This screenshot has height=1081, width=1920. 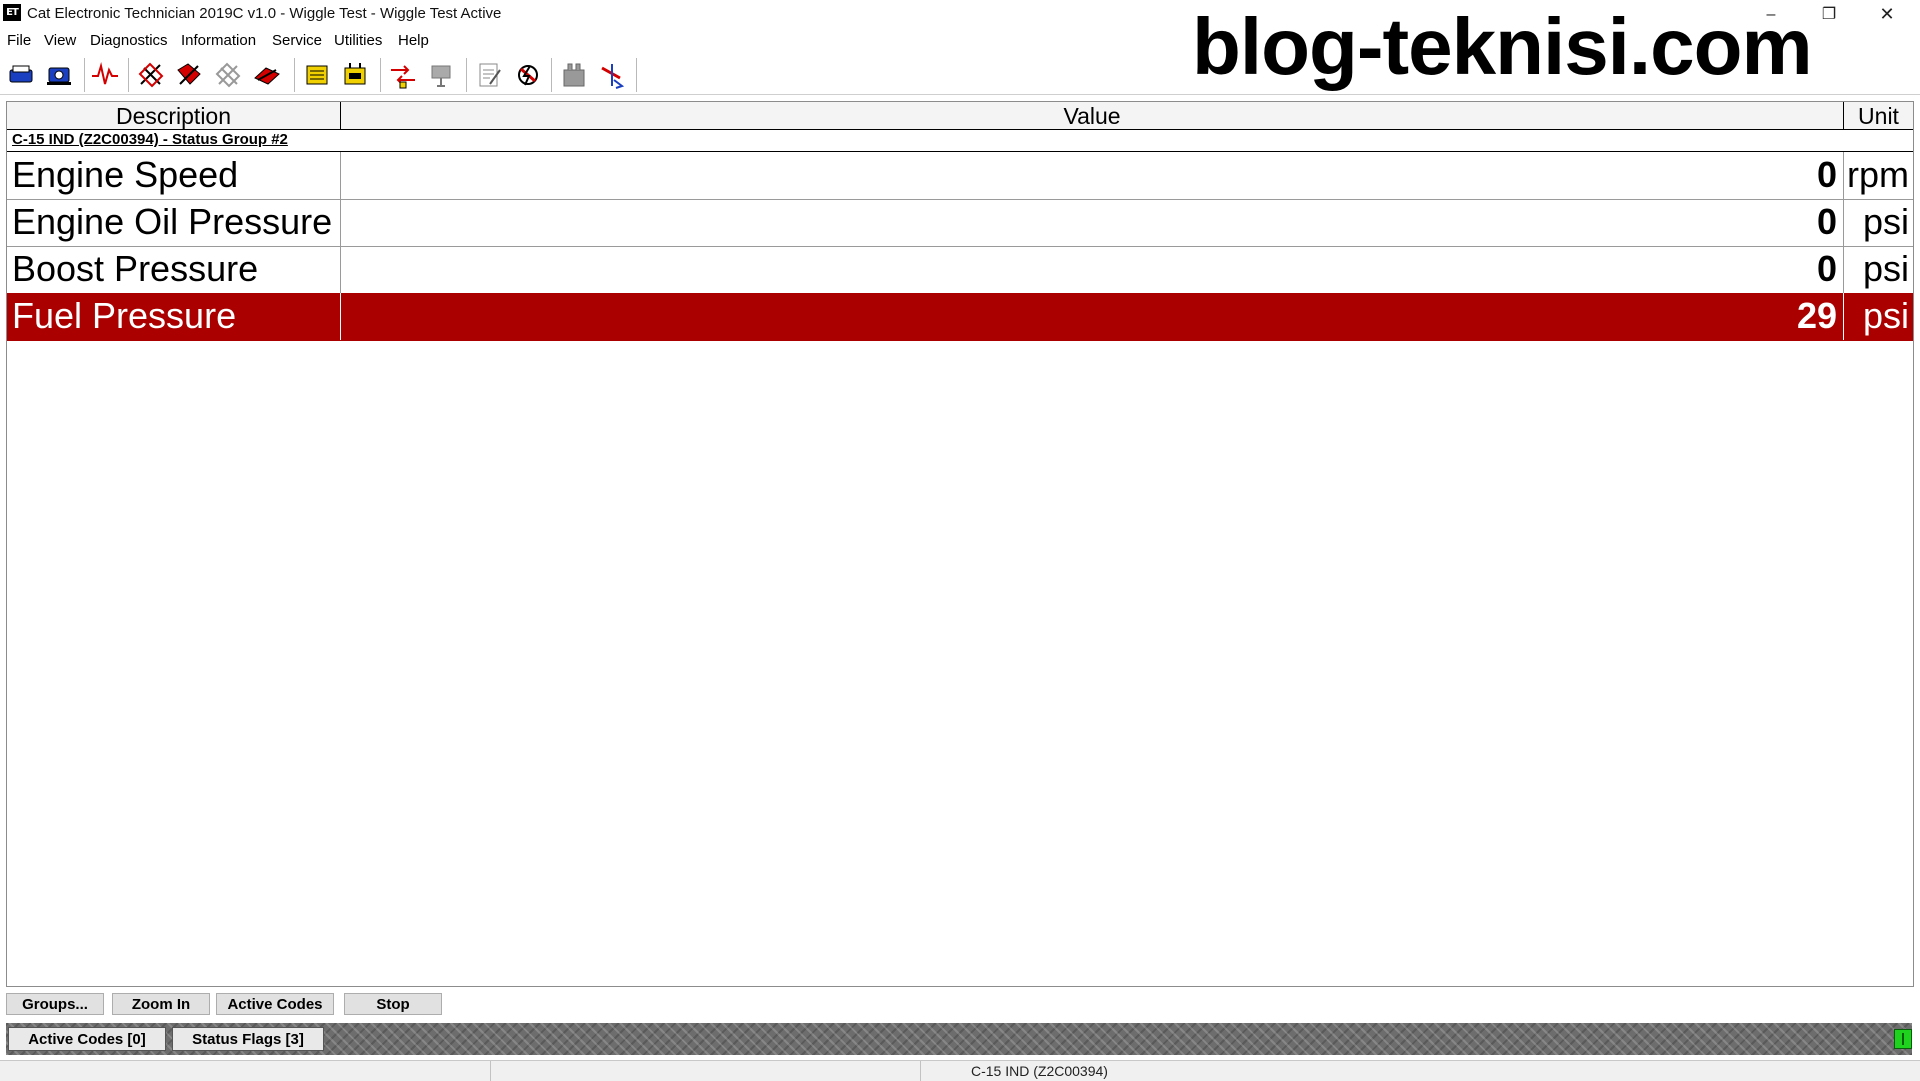 What do you see at coordinates (267, 75) in the screenshot?
I see `clear-codes-icon` at bounding box center [267, 75].